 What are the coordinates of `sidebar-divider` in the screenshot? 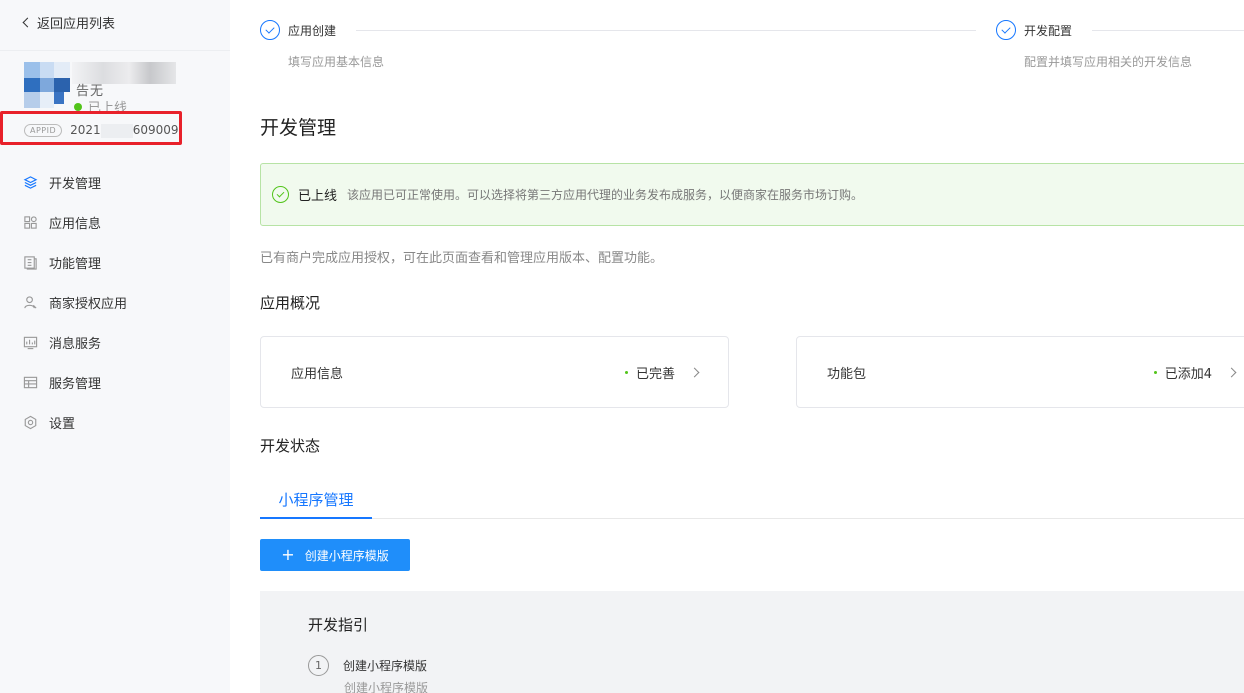 It's located at (115, 50).